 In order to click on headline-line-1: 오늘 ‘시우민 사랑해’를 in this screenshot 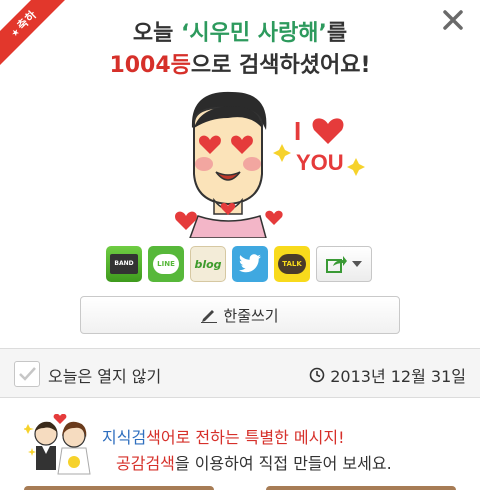, I will do `click(240, 34)`.